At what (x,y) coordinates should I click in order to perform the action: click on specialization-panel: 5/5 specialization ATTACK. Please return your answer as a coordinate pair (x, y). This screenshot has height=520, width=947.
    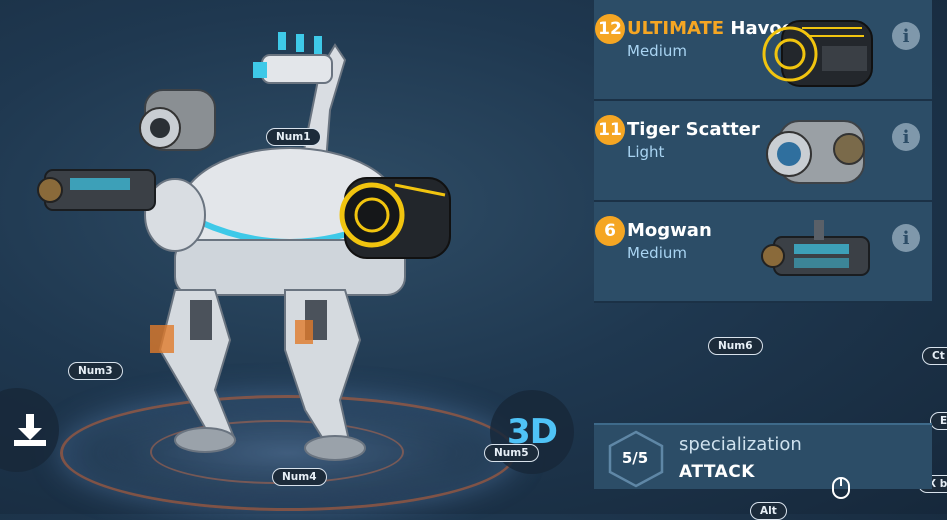
    Looking at the image, I should click on (763, 456).